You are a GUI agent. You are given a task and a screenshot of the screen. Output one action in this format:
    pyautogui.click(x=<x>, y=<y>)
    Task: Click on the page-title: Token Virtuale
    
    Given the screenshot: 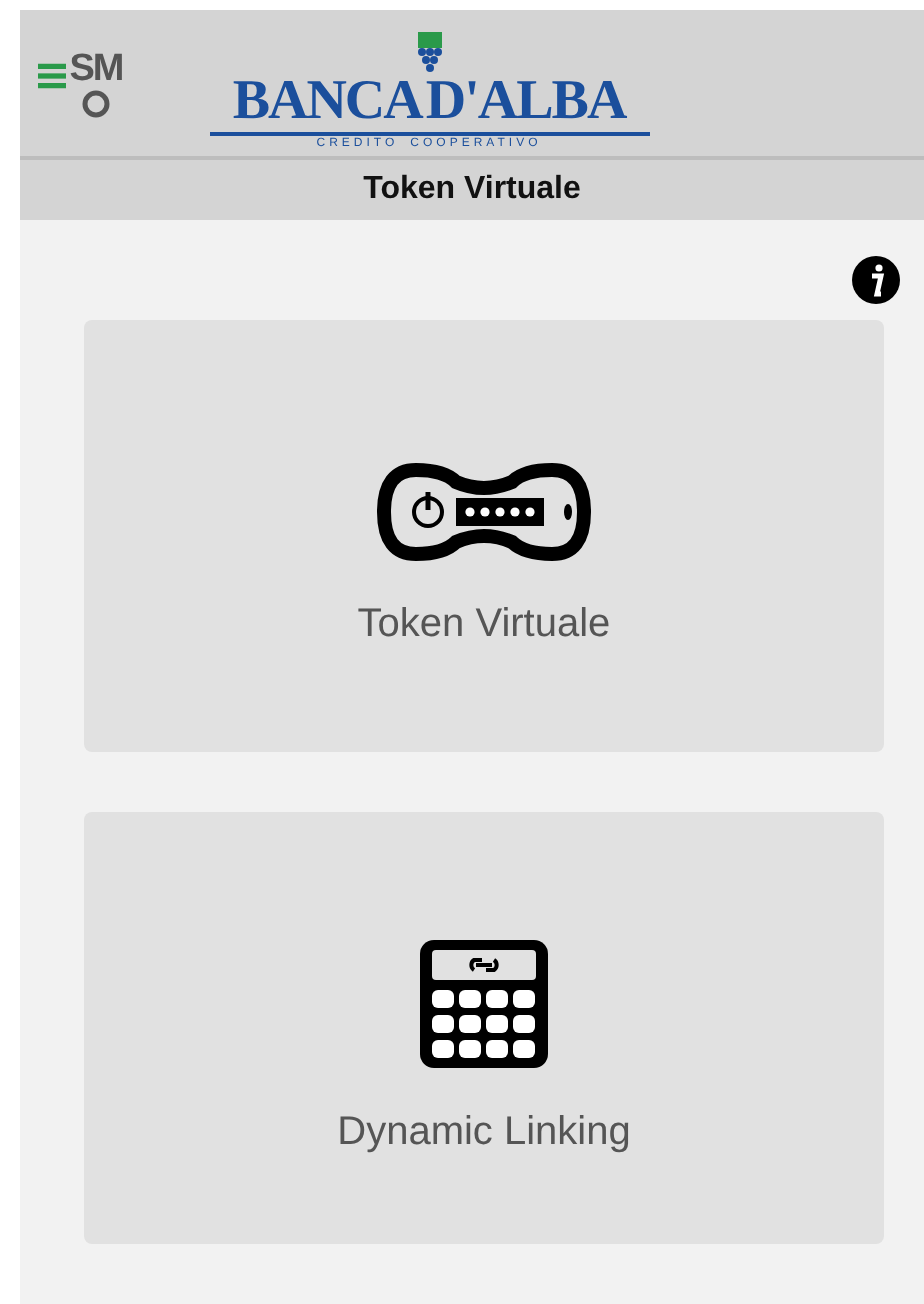 What is the action you would take?
    pyautogui.click(x=472, y=190)
    